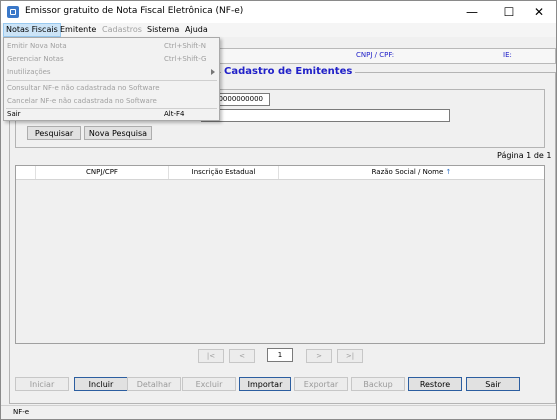 The height and width of the screenshot is (420, 557). I want to click on menu-item-inutilizacoes: Inutilizações, so click(111, 72).